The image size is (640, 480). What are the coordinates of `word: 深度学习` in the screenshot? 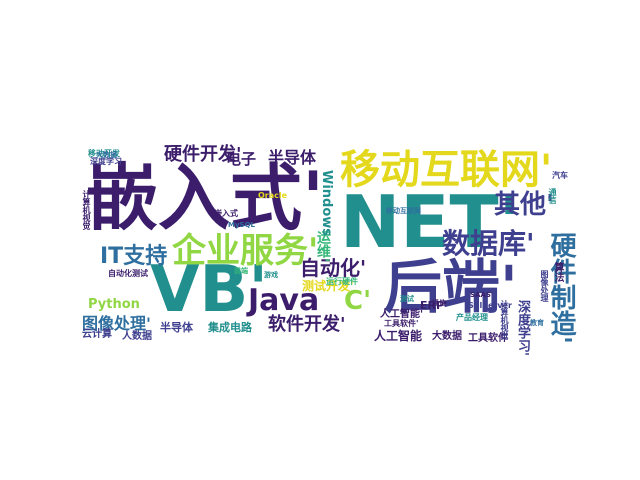 It's located at (106, 161).